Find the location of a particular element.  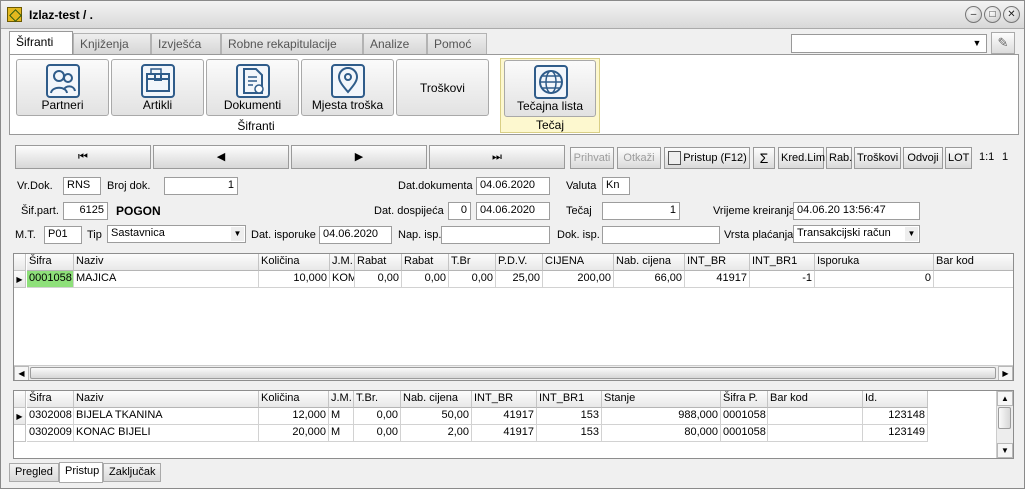

col-isporuka: Isporuka is located at coordinates (874, 262).